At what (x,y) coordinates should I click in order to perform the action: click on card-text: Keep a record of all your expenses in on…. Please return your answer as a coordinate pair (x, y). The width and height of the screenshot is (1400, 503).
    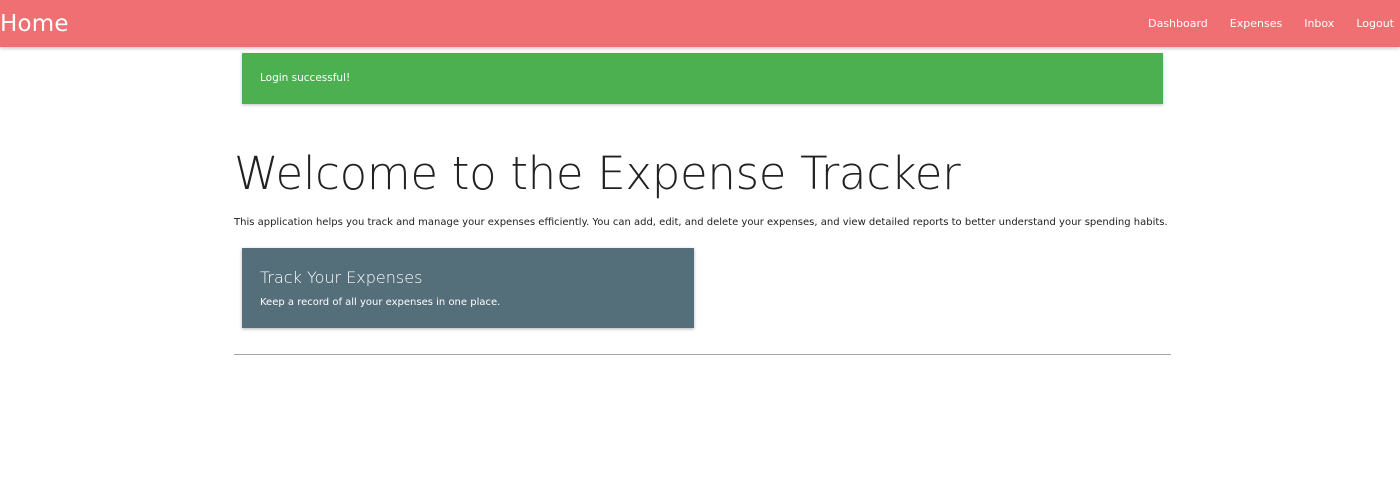
    Looking at the image, I should click on (380, 302).